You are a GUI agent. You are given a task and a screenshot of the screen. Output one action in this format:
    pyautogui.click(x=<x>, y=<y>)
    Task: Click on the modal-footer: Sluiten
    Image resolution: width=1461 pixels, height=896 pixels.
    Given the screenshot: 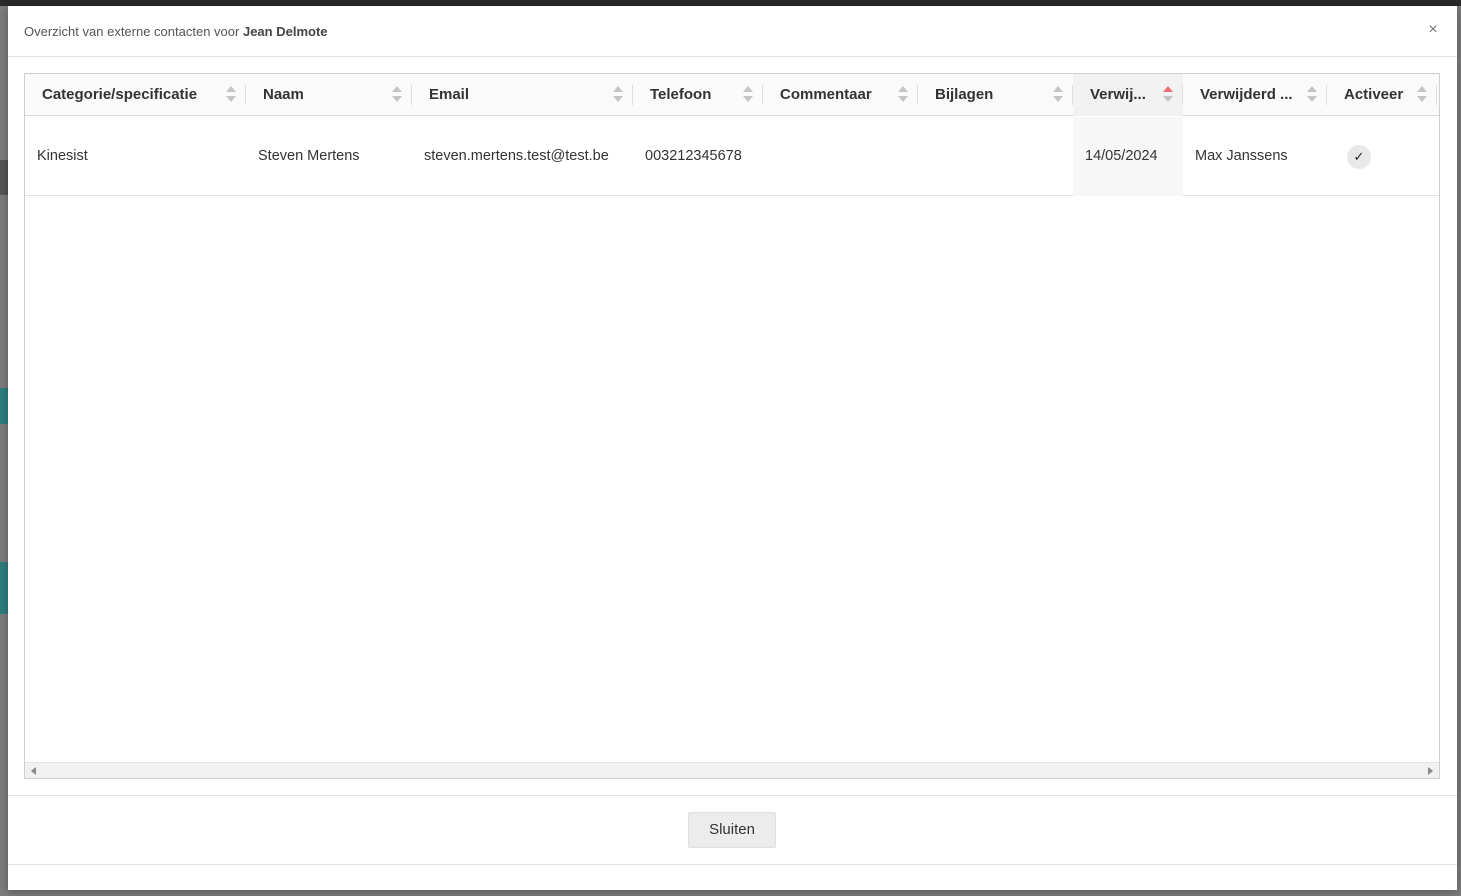 What is the action you would take?
    pyautogui.click(x=732, y=830)
    